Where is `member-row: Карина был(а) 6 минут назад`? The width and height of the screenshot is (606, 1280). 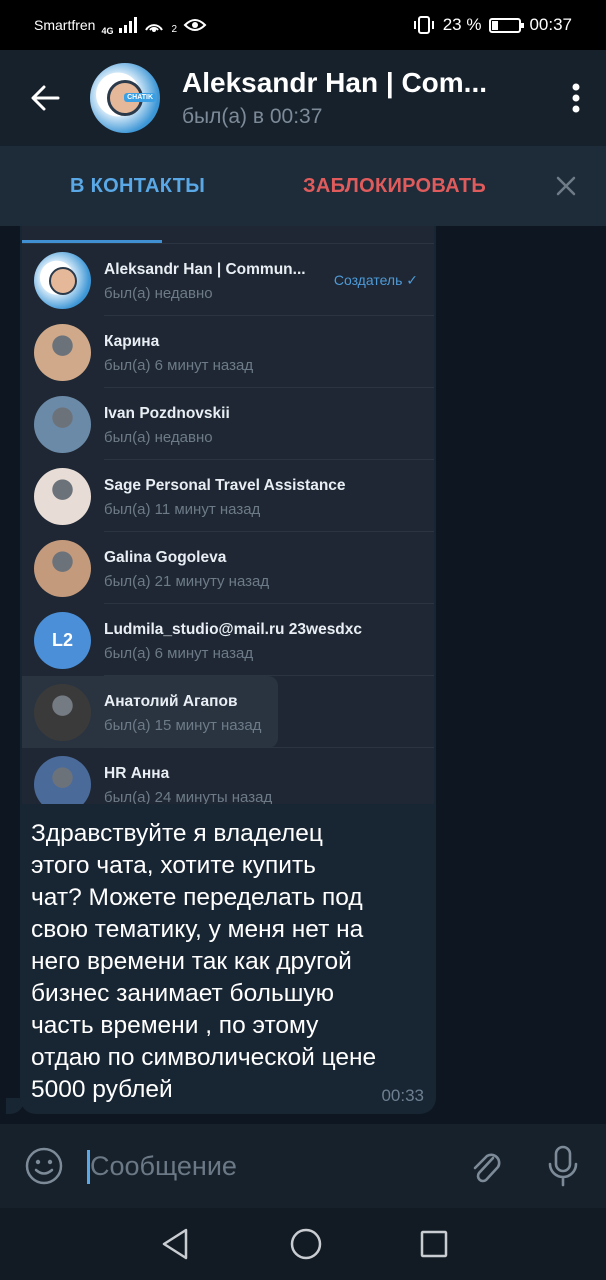
member-row: Карина был(а) 6 минут назад is located at coordinates (228, 352).